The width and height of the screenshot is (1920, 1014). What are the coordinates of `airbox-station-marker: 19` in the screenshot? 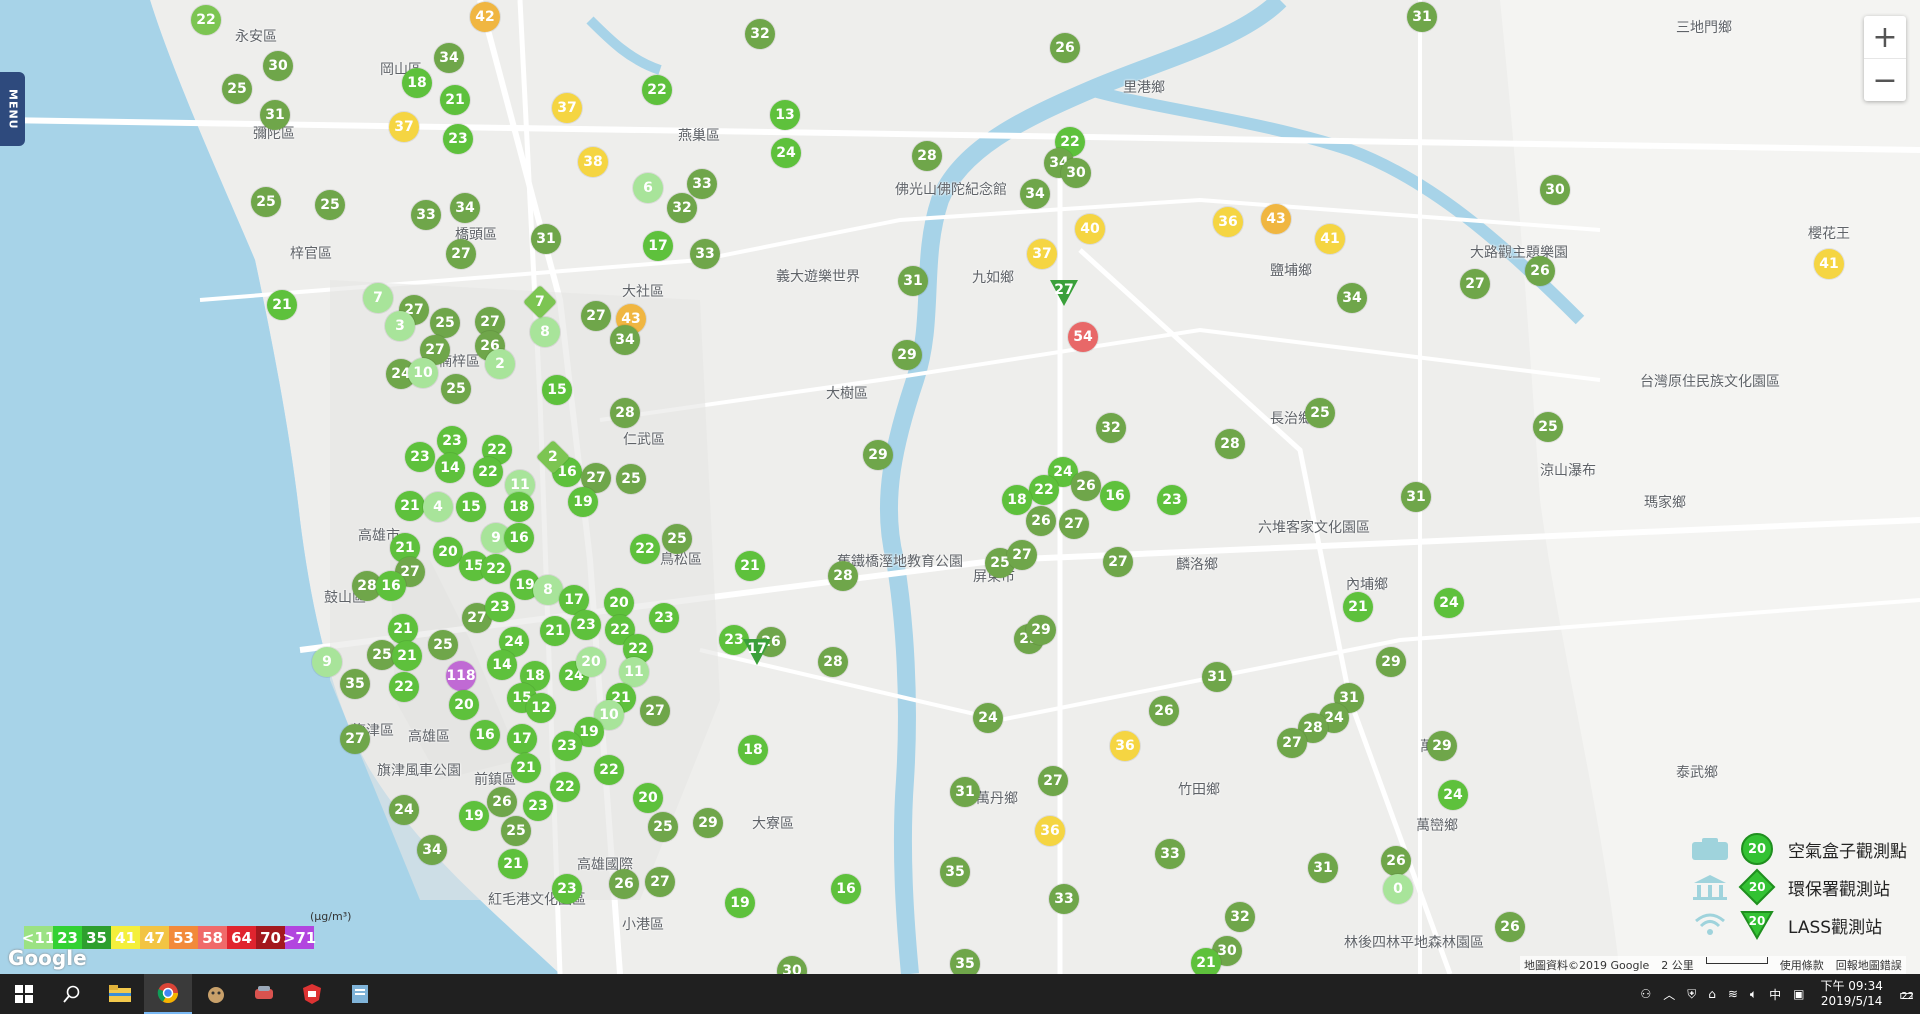 It's located at (583, 502).